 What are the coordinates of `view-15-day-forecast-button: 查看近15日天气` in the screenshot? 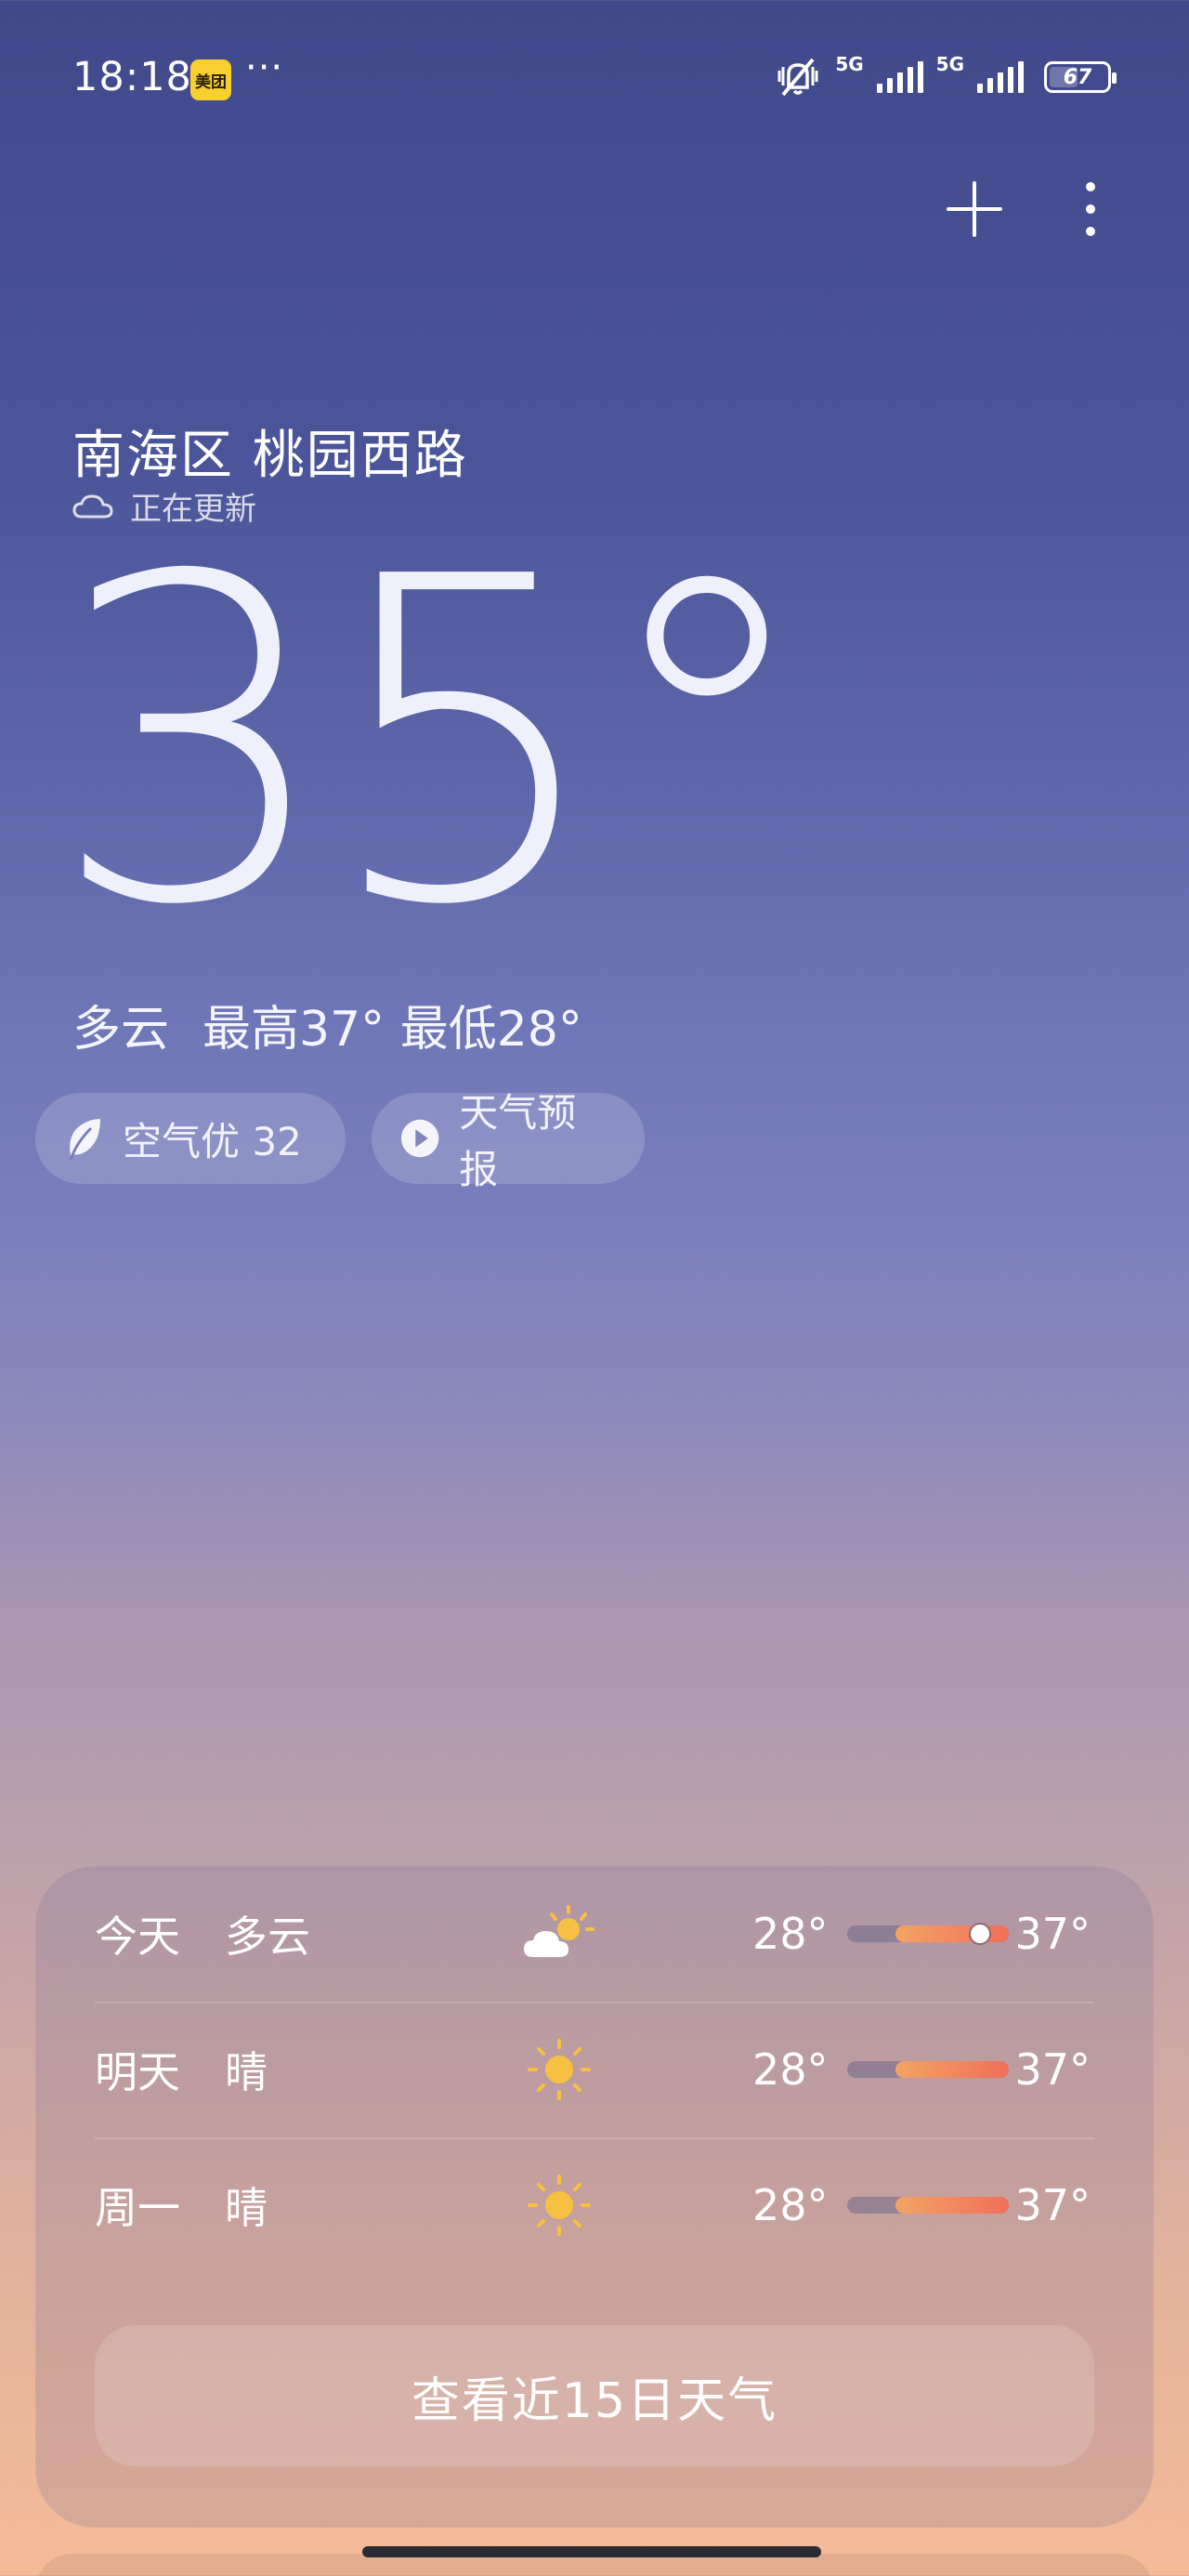 It's located at (594, 2395).